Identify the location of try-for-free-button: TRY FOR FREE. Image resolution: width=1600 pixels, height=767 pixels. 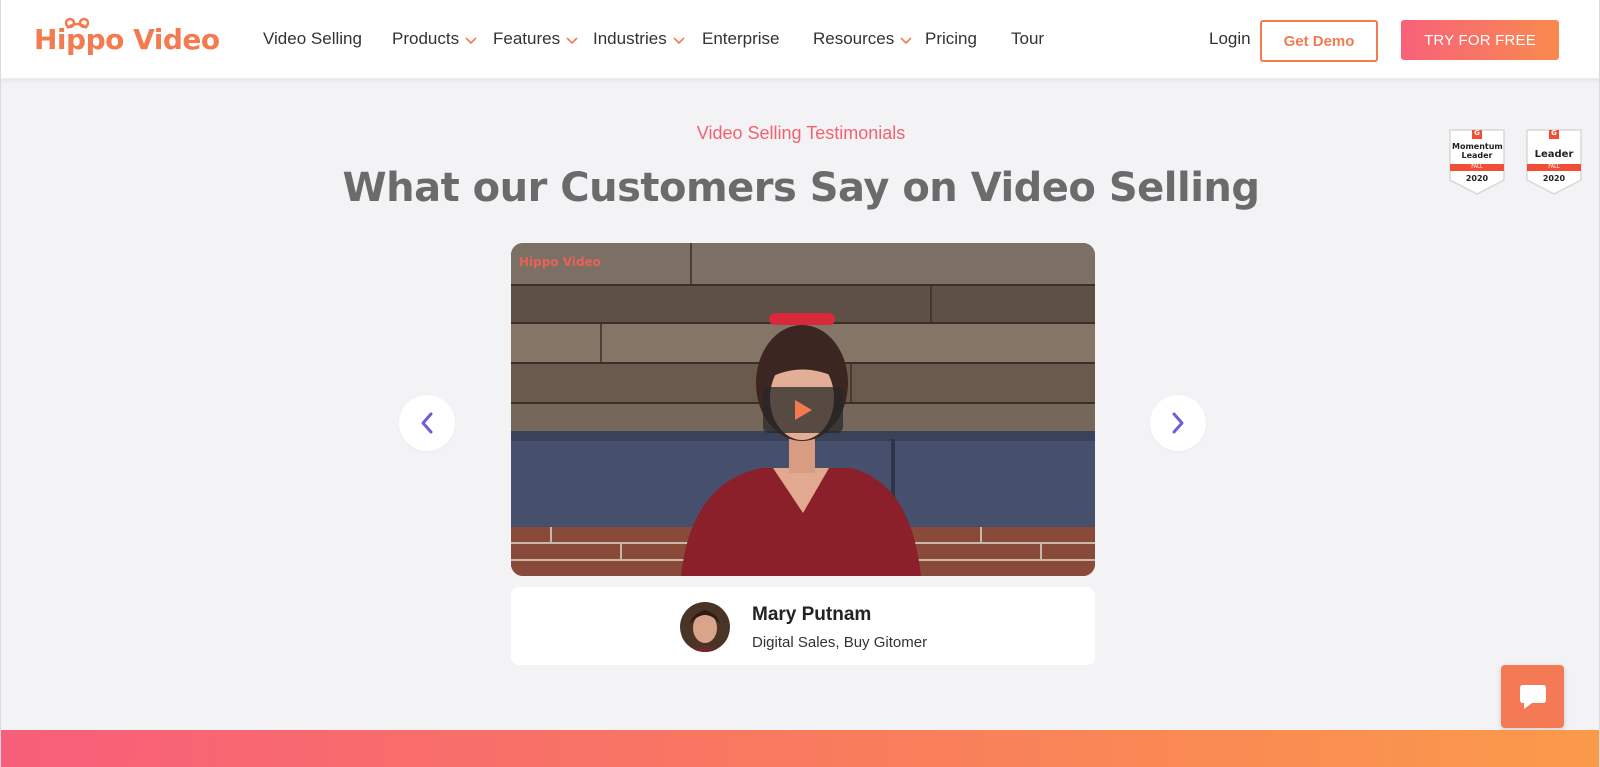
(1480, 40).